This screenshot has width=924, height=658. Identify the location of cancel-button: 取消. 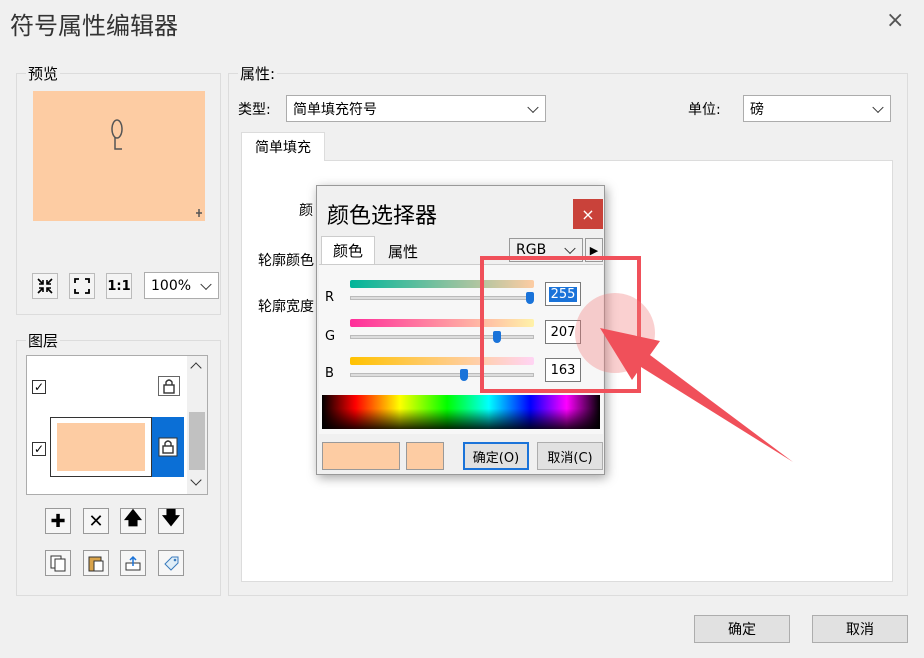
(860, 629).